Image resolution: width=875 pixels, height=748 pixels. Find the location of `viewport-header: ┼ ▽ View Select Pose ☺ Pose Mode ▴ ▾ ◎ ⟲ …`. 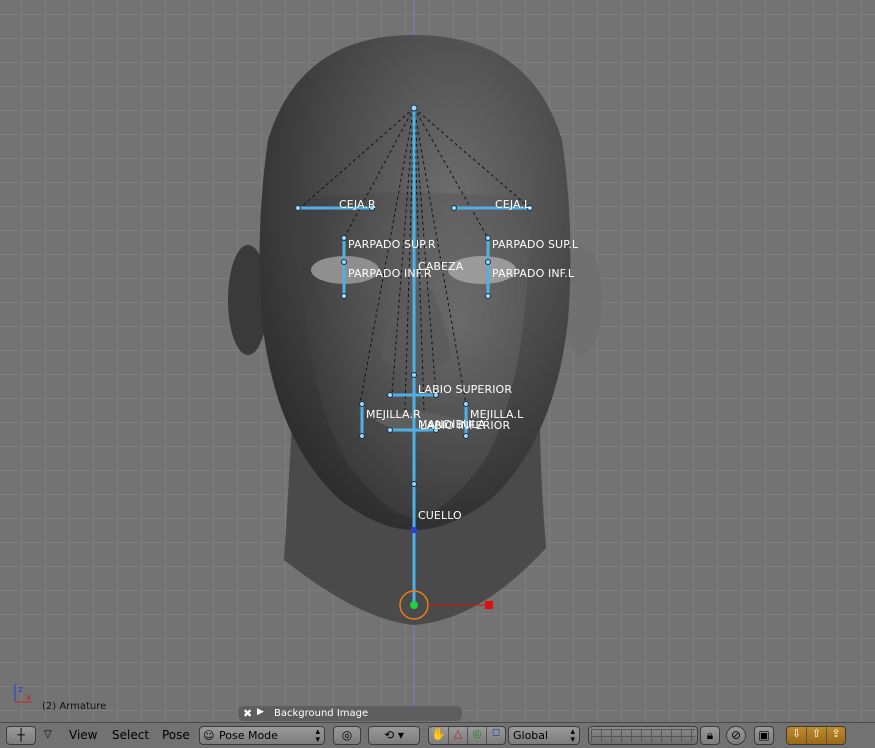

viewport-header: ┼ ▽ View Select Pose ☺ Pose Mode ▴ ▾ ◎ ⟲ … is located at coordinates (437, 735).